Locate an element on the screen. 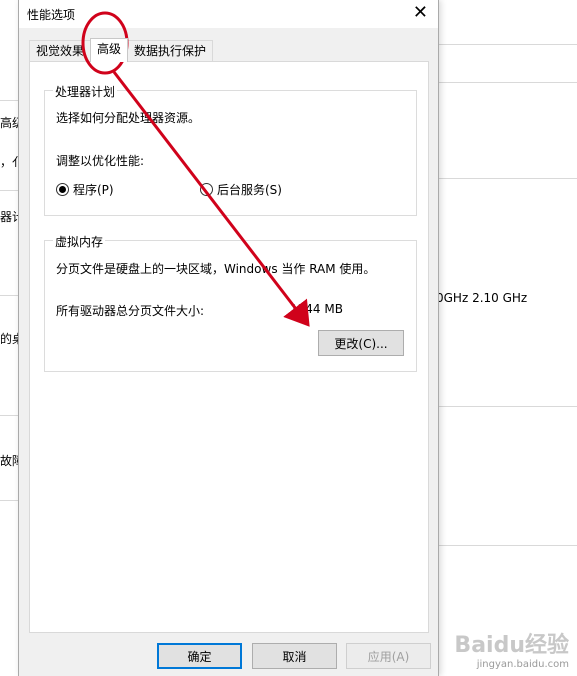  total-paging-value: 1344 MB is located at coordinates (316, 309).